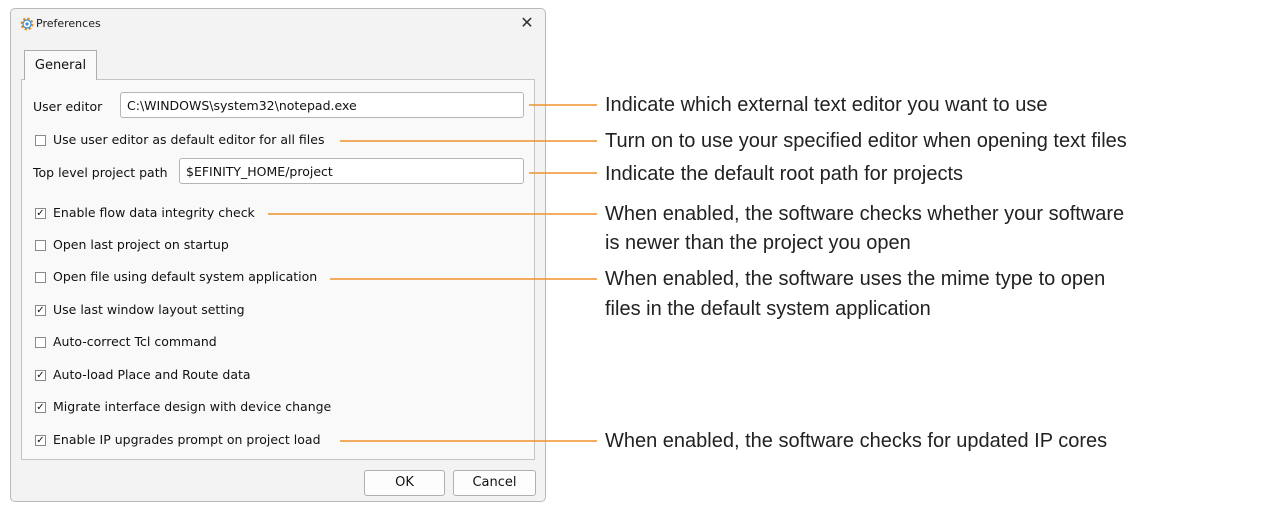  Describe the element at coordinates (60, 65) in the screenshot. I see `tab-general: General` at that location.